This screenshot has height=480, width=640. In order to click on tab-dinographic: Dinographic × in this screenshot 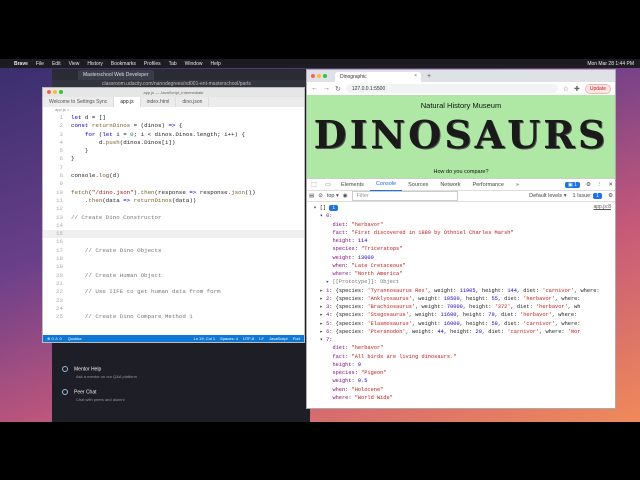, I will do `click(378, 77)`.